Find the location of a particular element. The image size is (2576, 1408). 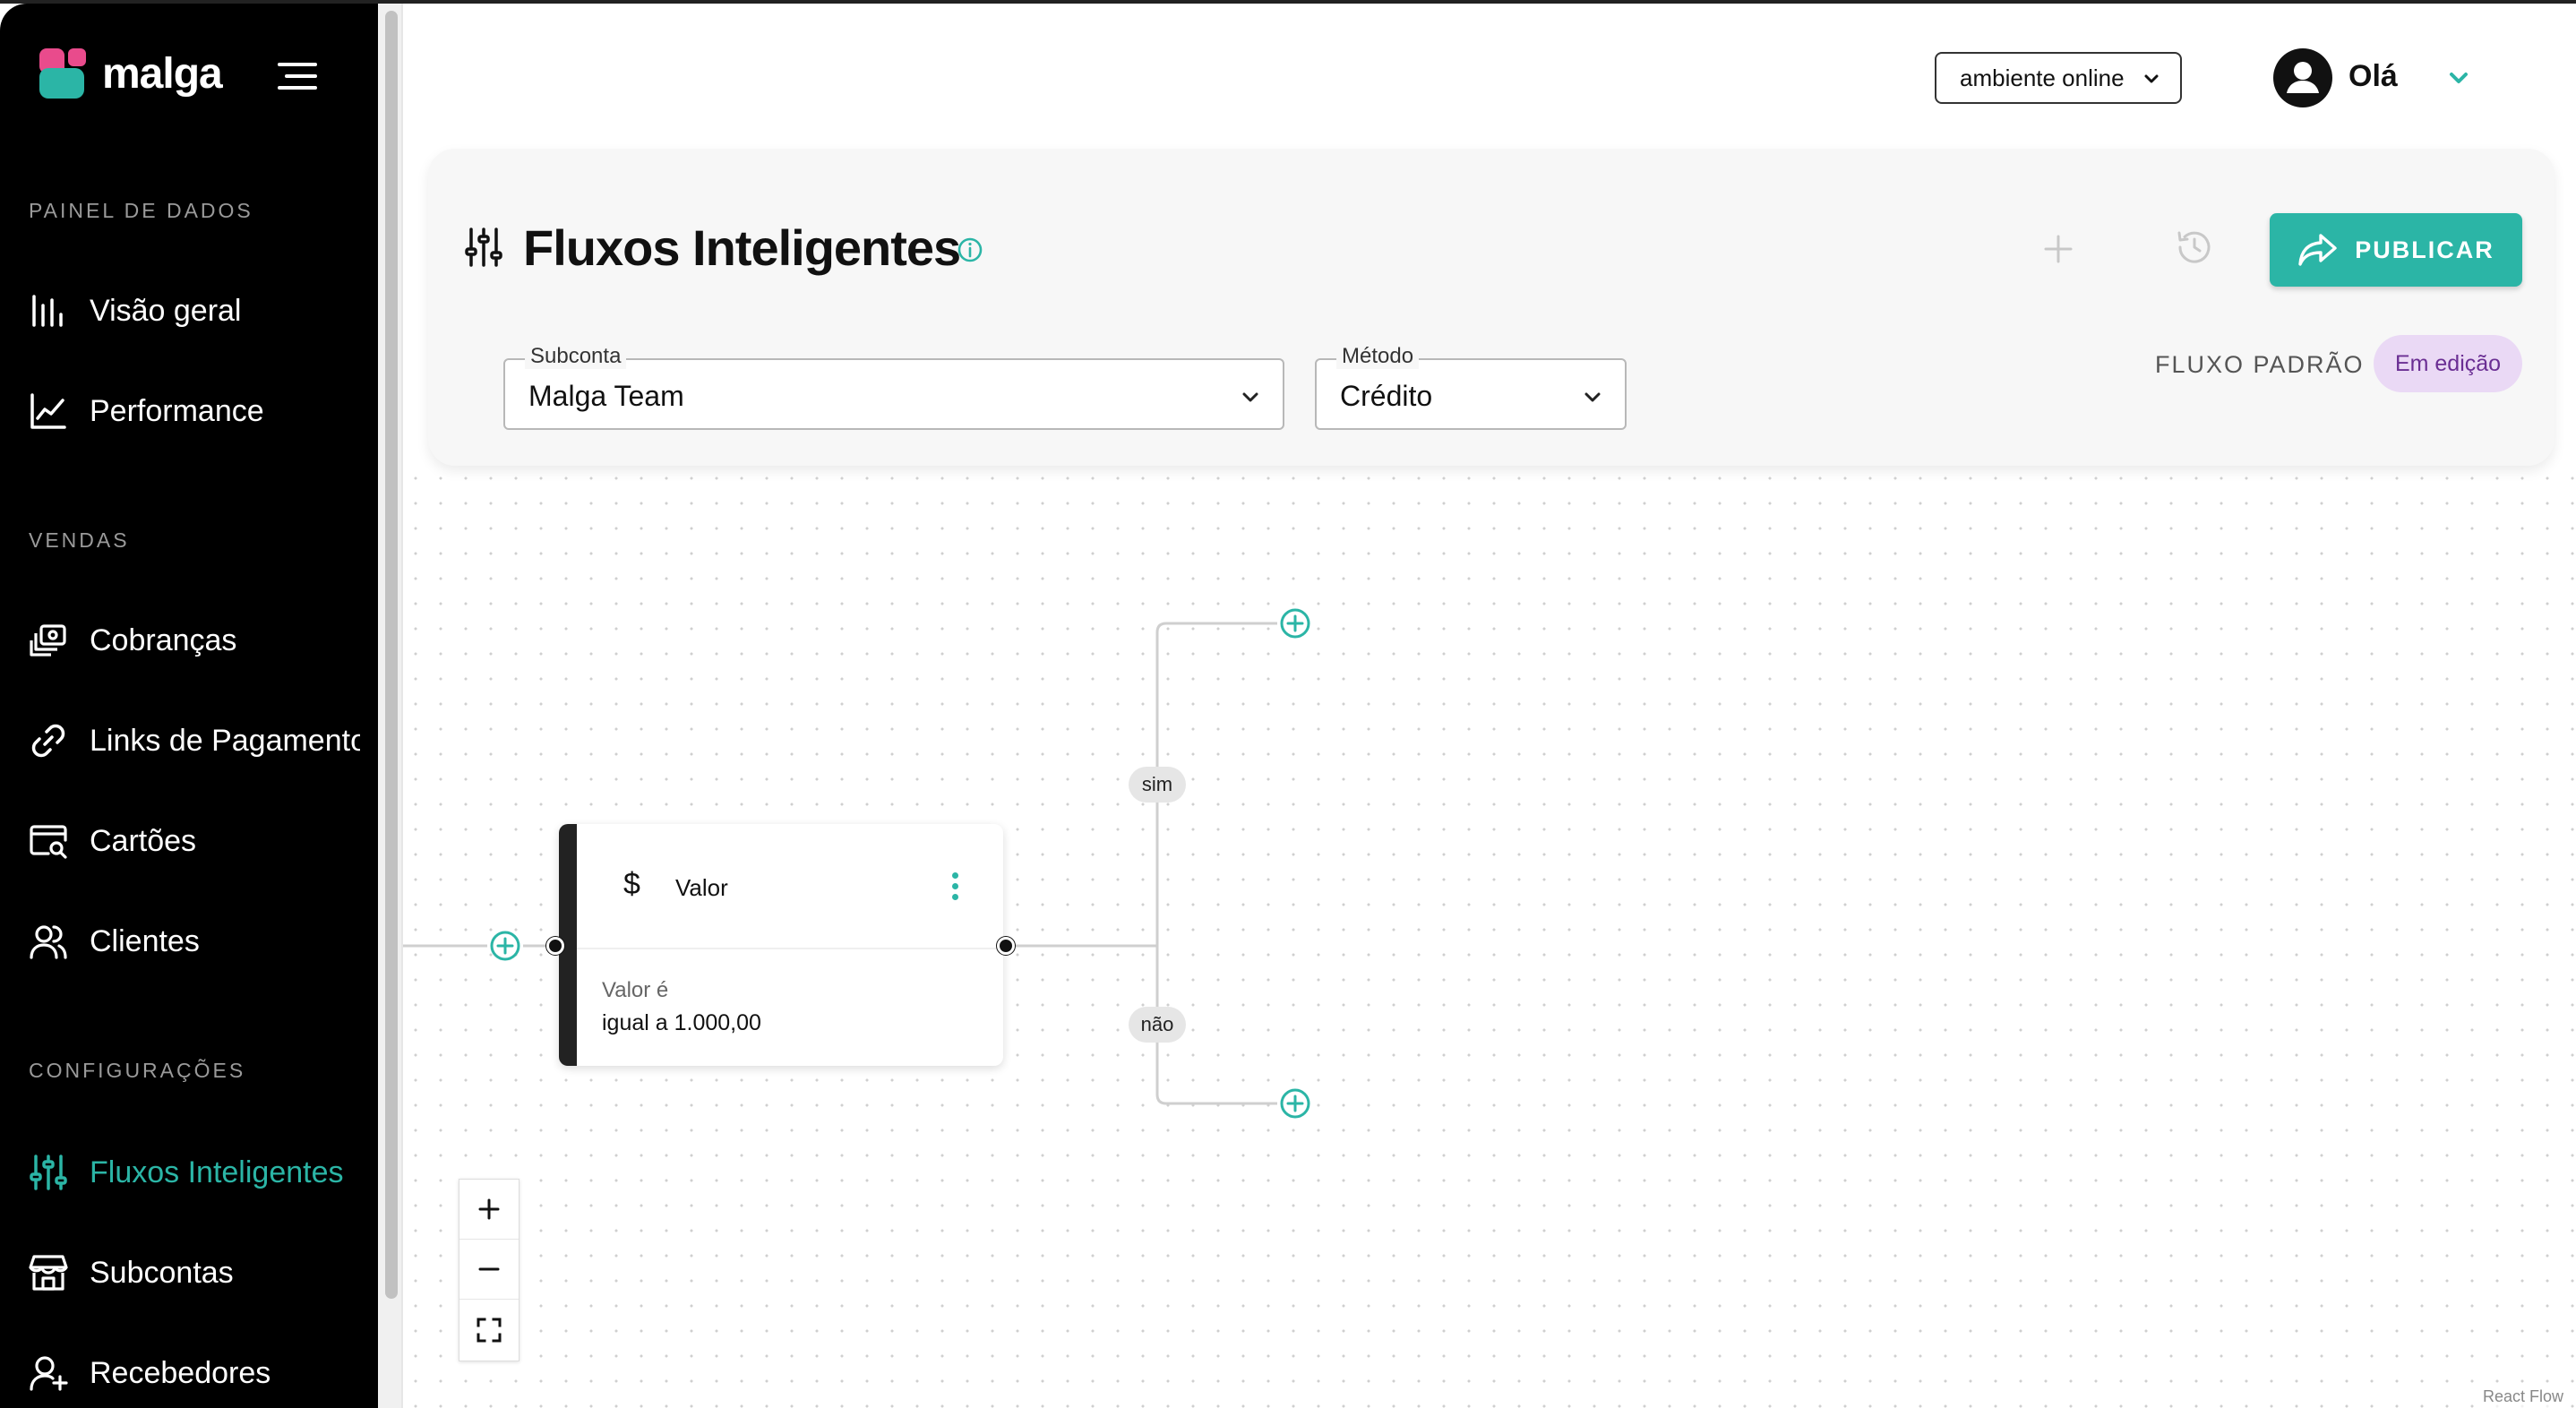

minus-icon is located at coordinates (489, 1269).